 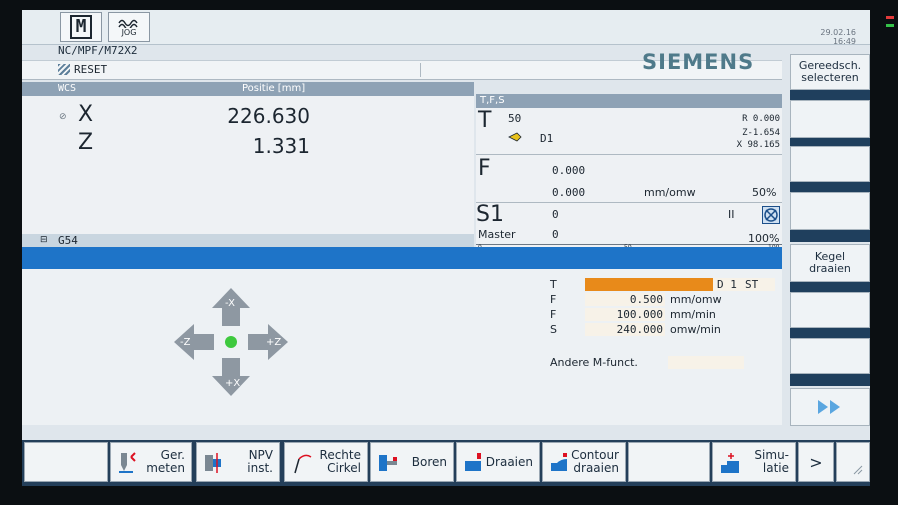 What do you see at coordinates (646, 299) in the screenshot?
I see `tech-f1-value: 0.500` at bounding box center [646, 299].